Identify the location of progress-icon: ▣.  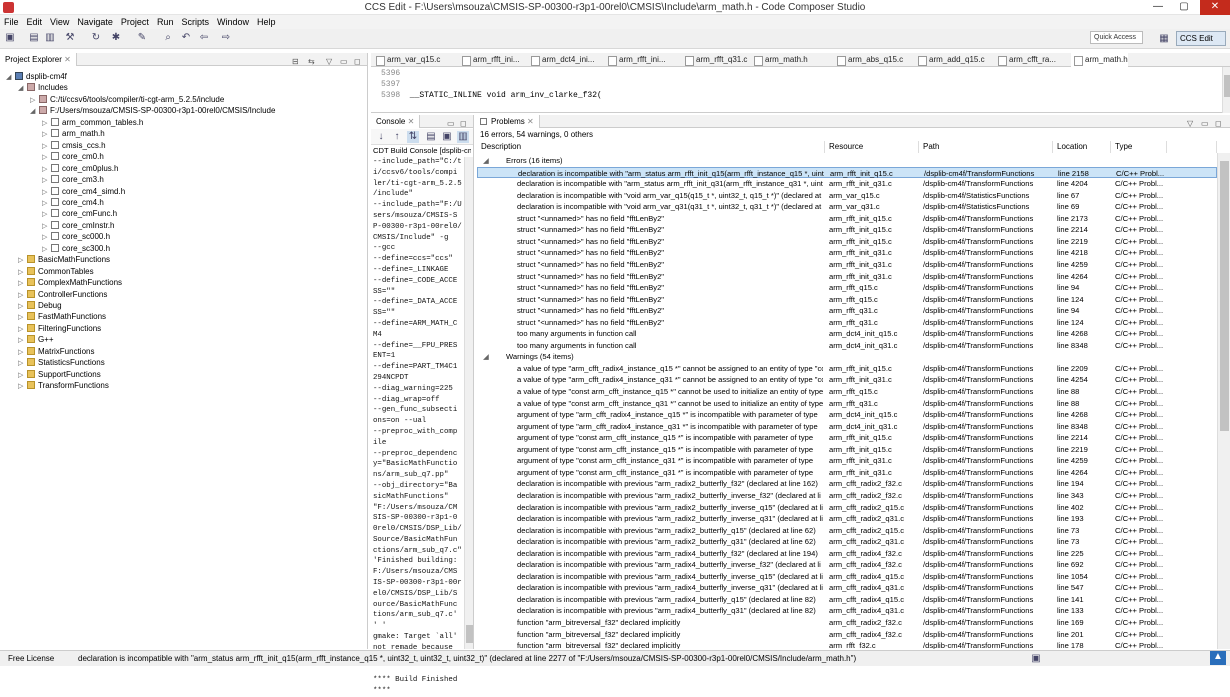
(1036, 659).